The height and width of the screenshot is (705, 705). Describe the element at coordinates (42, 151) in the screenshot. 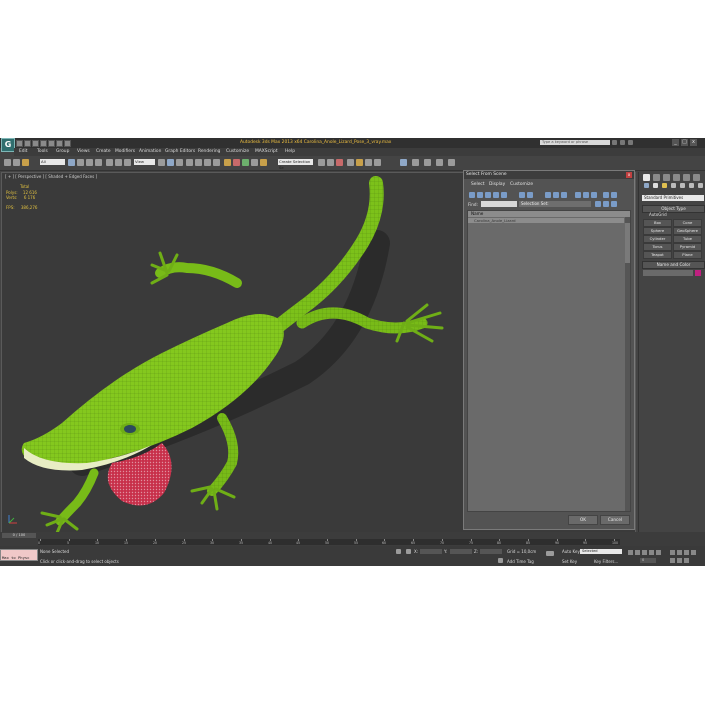

I see `menu-tools: Tools` at that location.